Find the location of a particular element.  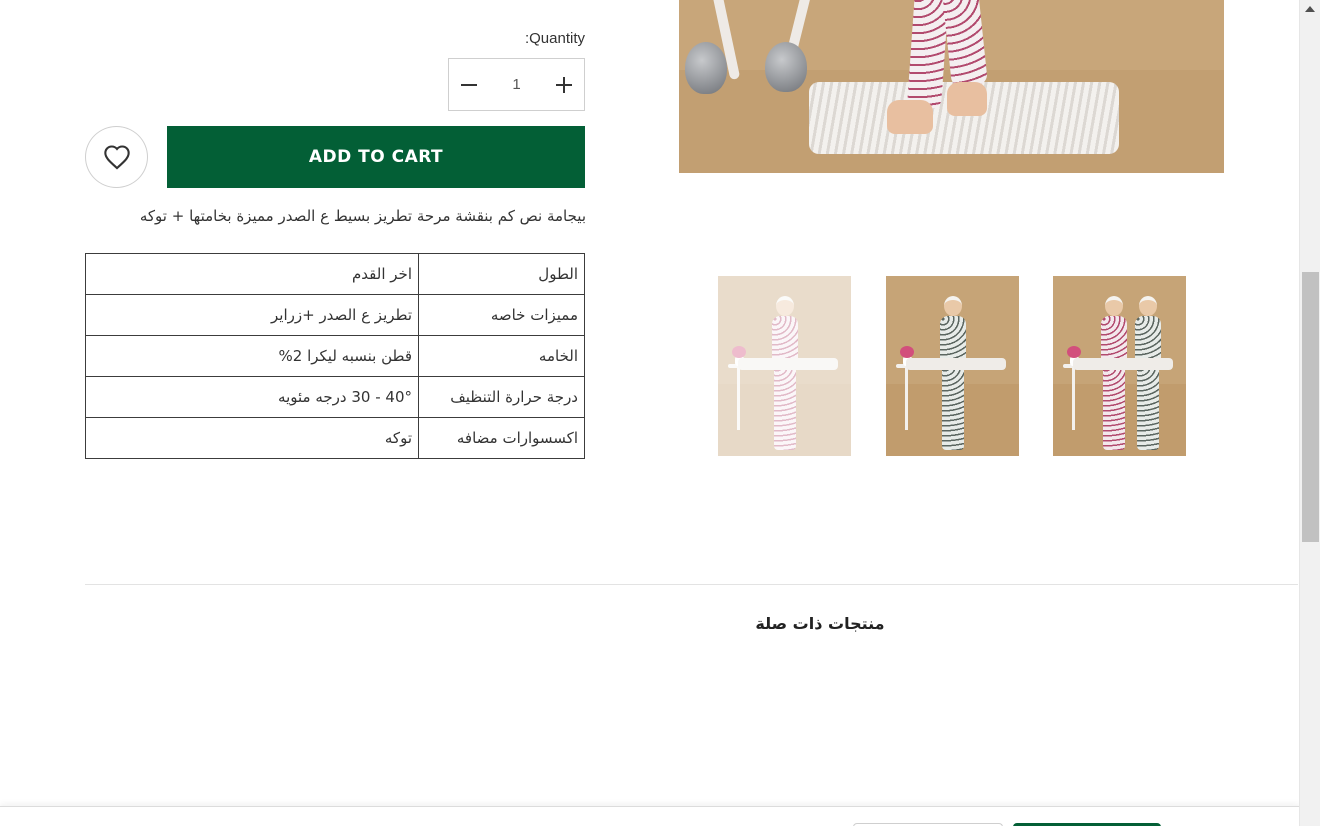

scrollbar-thumb is located at coordinates (1310, 407).